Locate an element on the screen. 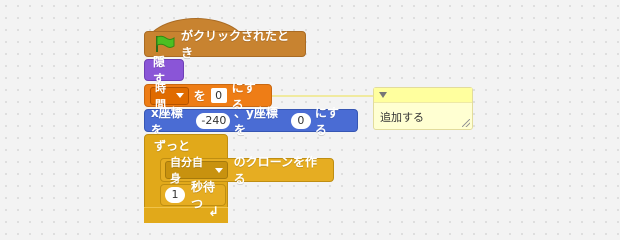 The image size is (620, 240). block-comment: 追加する is located at coordinates (423, 108).